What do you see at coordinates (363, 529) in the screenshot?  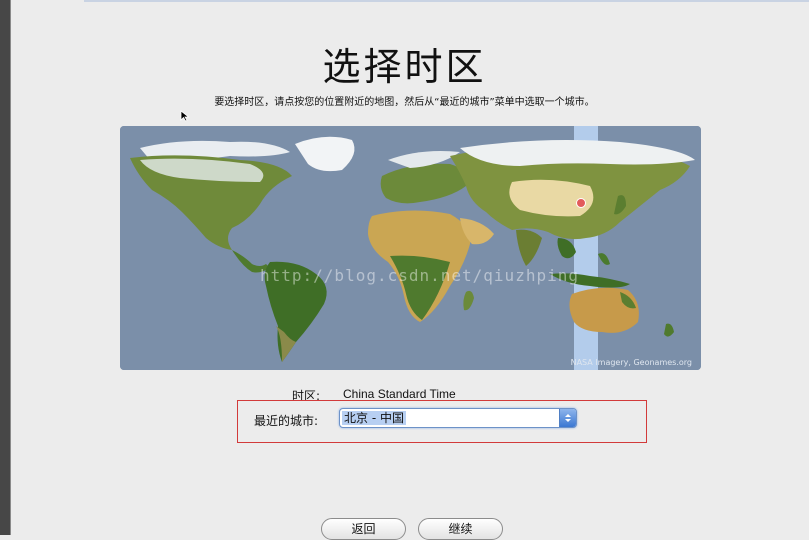 I see `back-button: 返回` at bounding box center [363, 529].